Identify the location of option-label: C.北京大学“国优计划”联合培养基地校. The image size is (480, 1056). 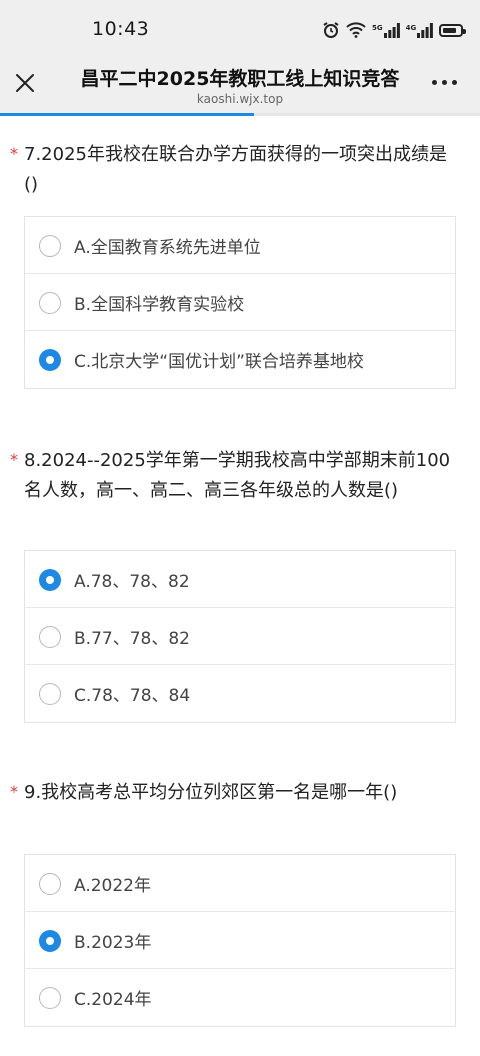
(219, 362).